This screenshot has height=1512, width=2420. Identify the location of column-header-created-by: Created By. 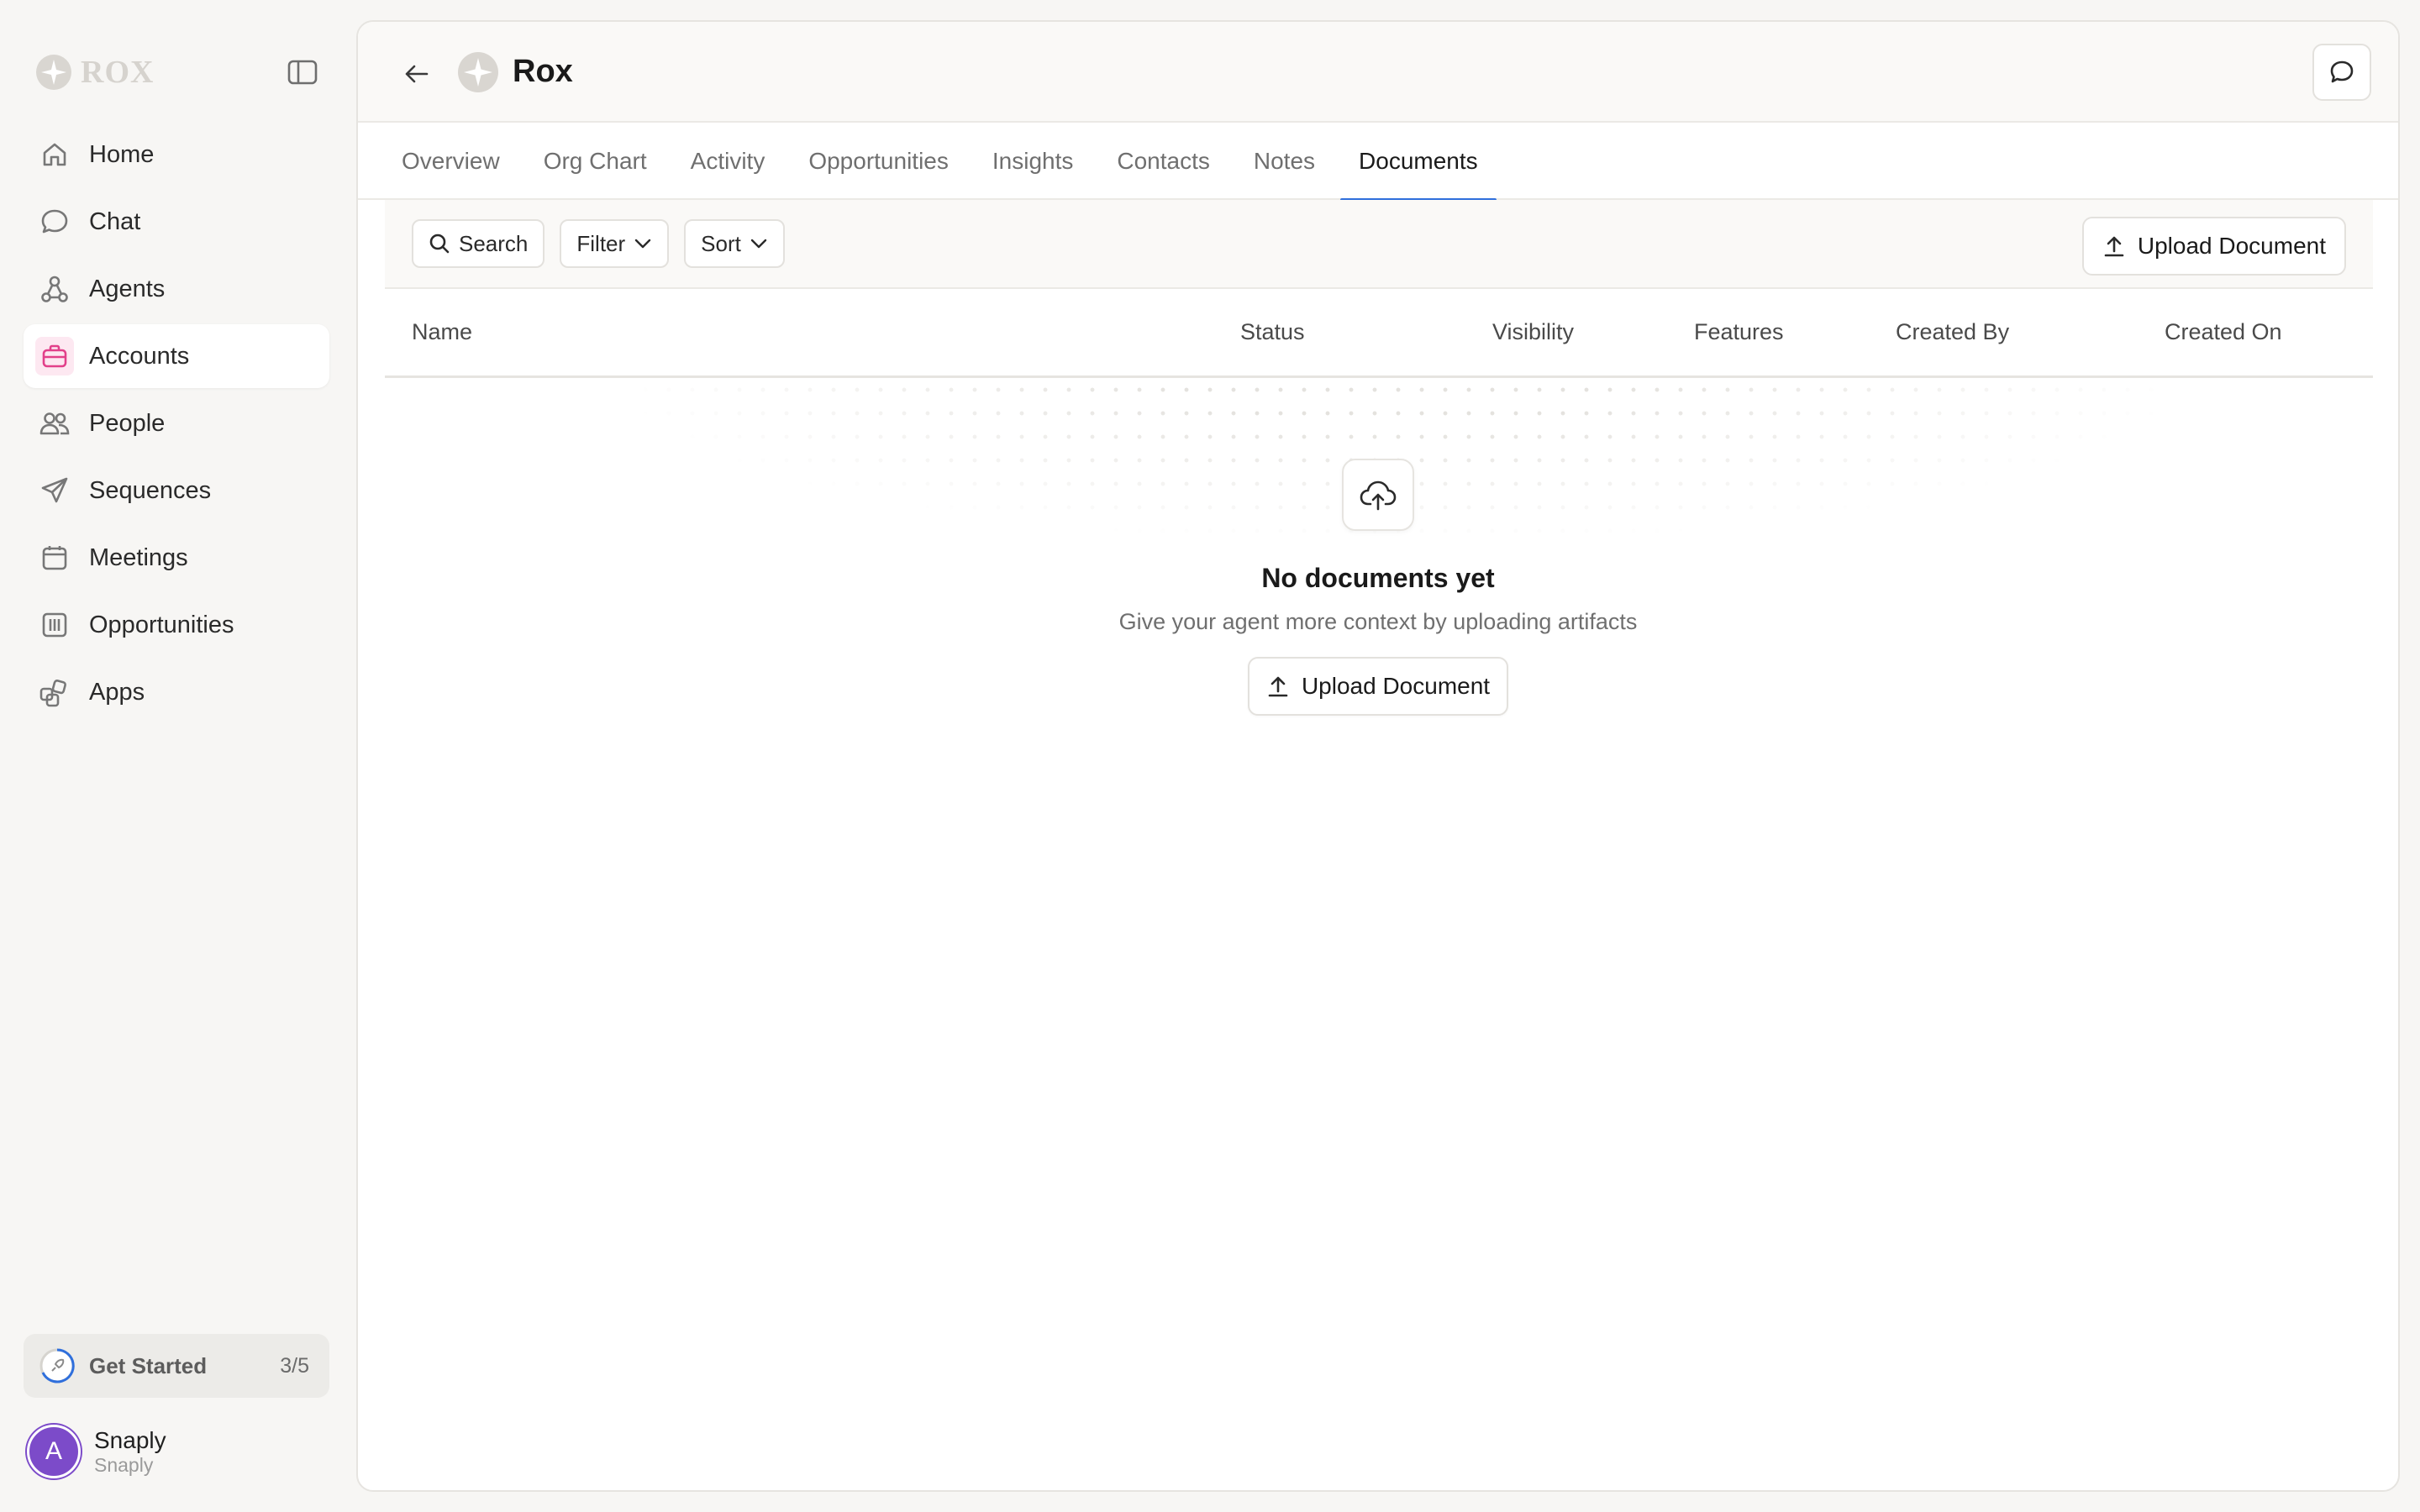
(1952, 332).